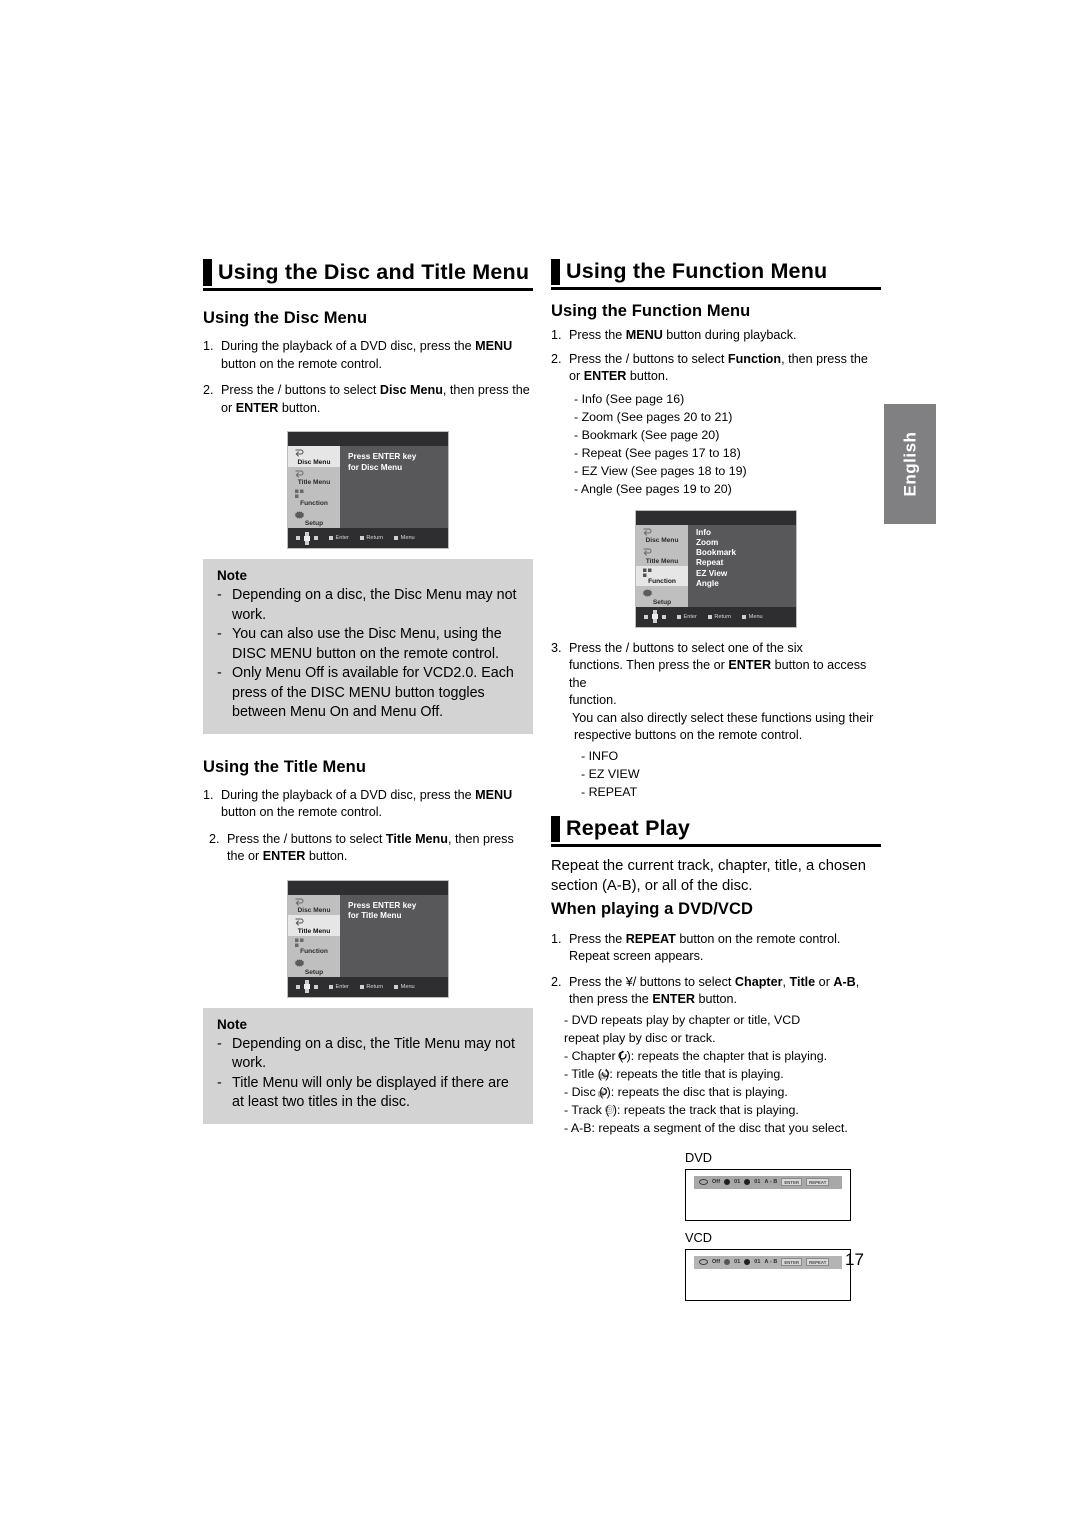  Describe the element at coordinates (404, 987) in the screenshot. I see `osd-footer-menu: Menu` at that location.